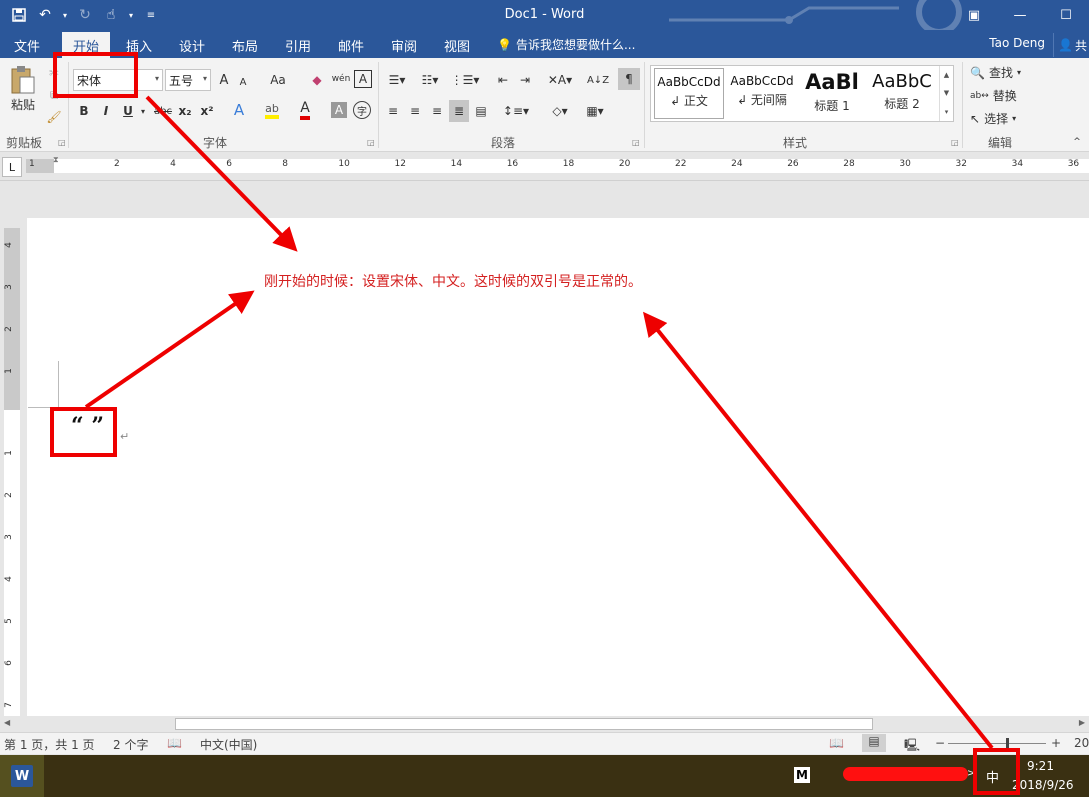 The height and width of the screenshot is (797, 1089). I want to click on align-left-icon: ≡, so click(393, 111).